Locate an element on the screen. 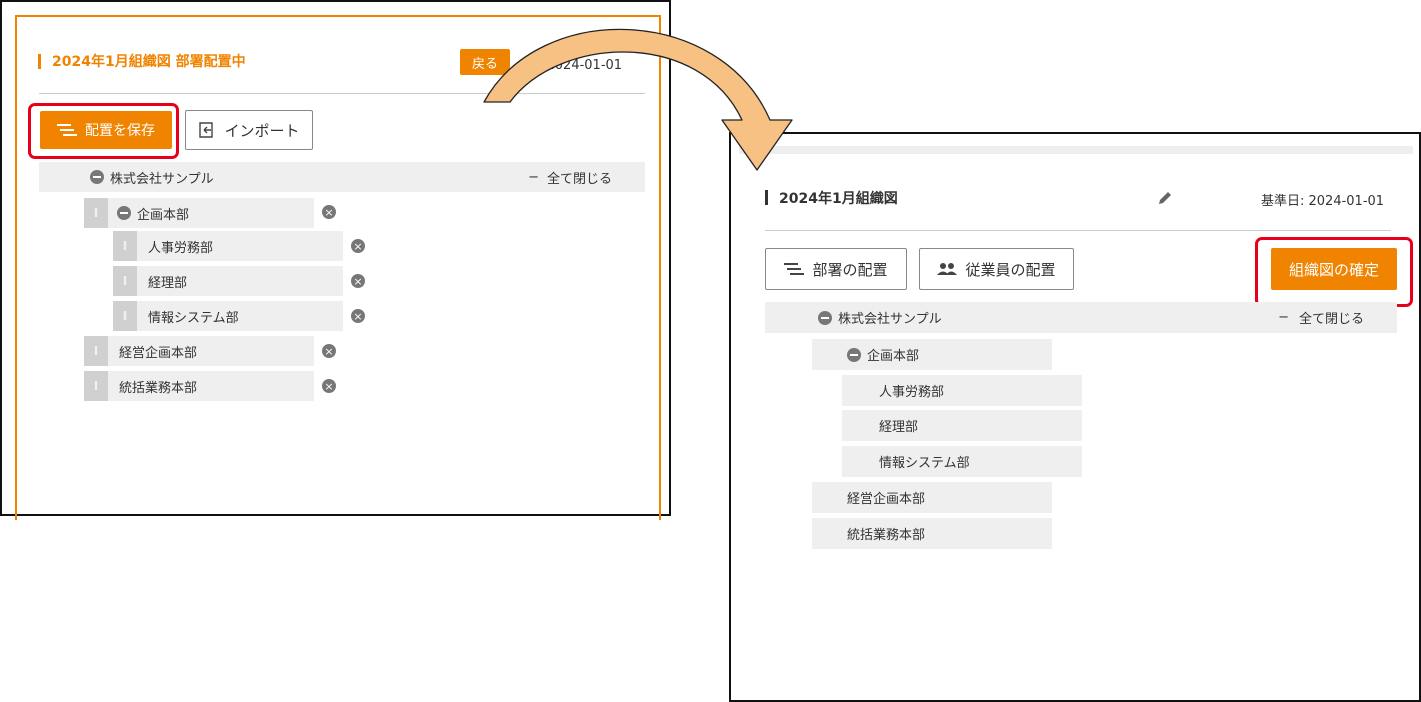 This screenshot has width=1421, height=702. import-button: インポート is located at coordinates (249, 130).